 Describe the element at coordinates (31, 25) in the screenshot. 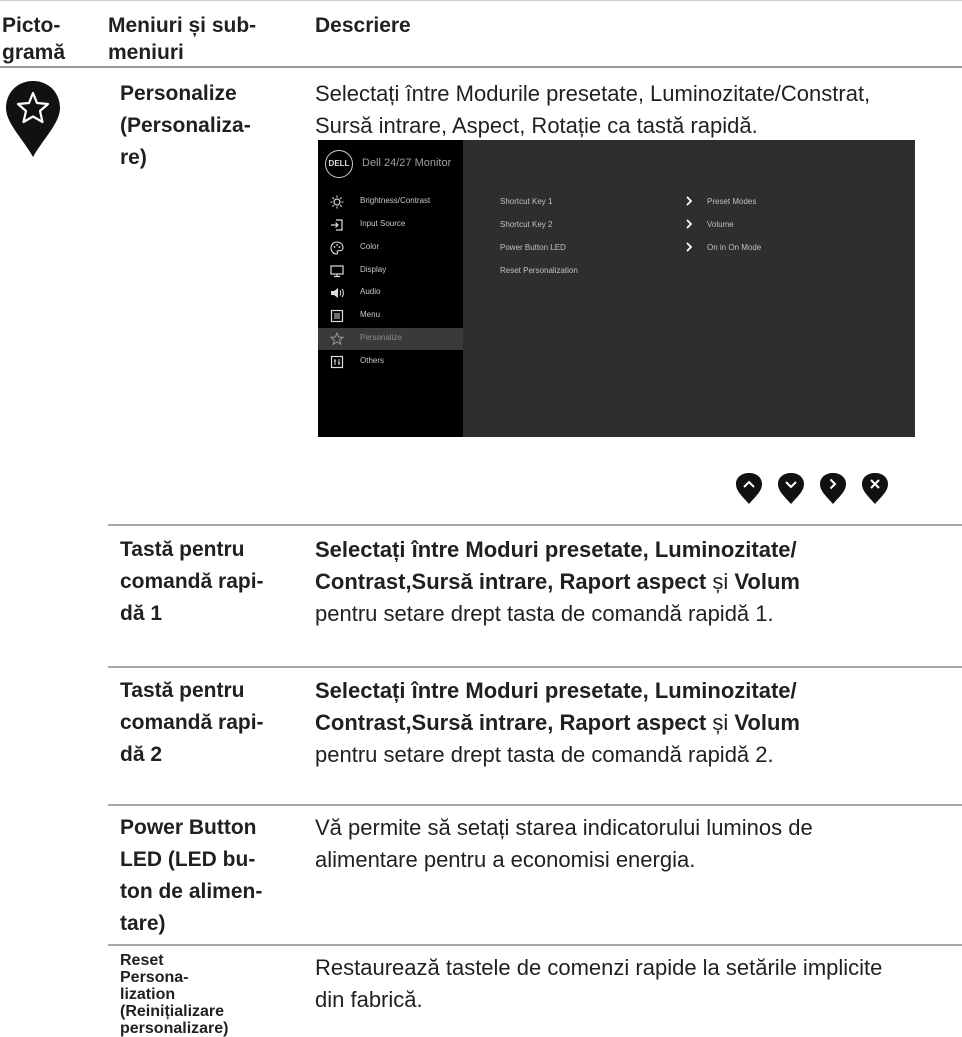

I see `header-col-pictogram-line1: Picto-` at that location.